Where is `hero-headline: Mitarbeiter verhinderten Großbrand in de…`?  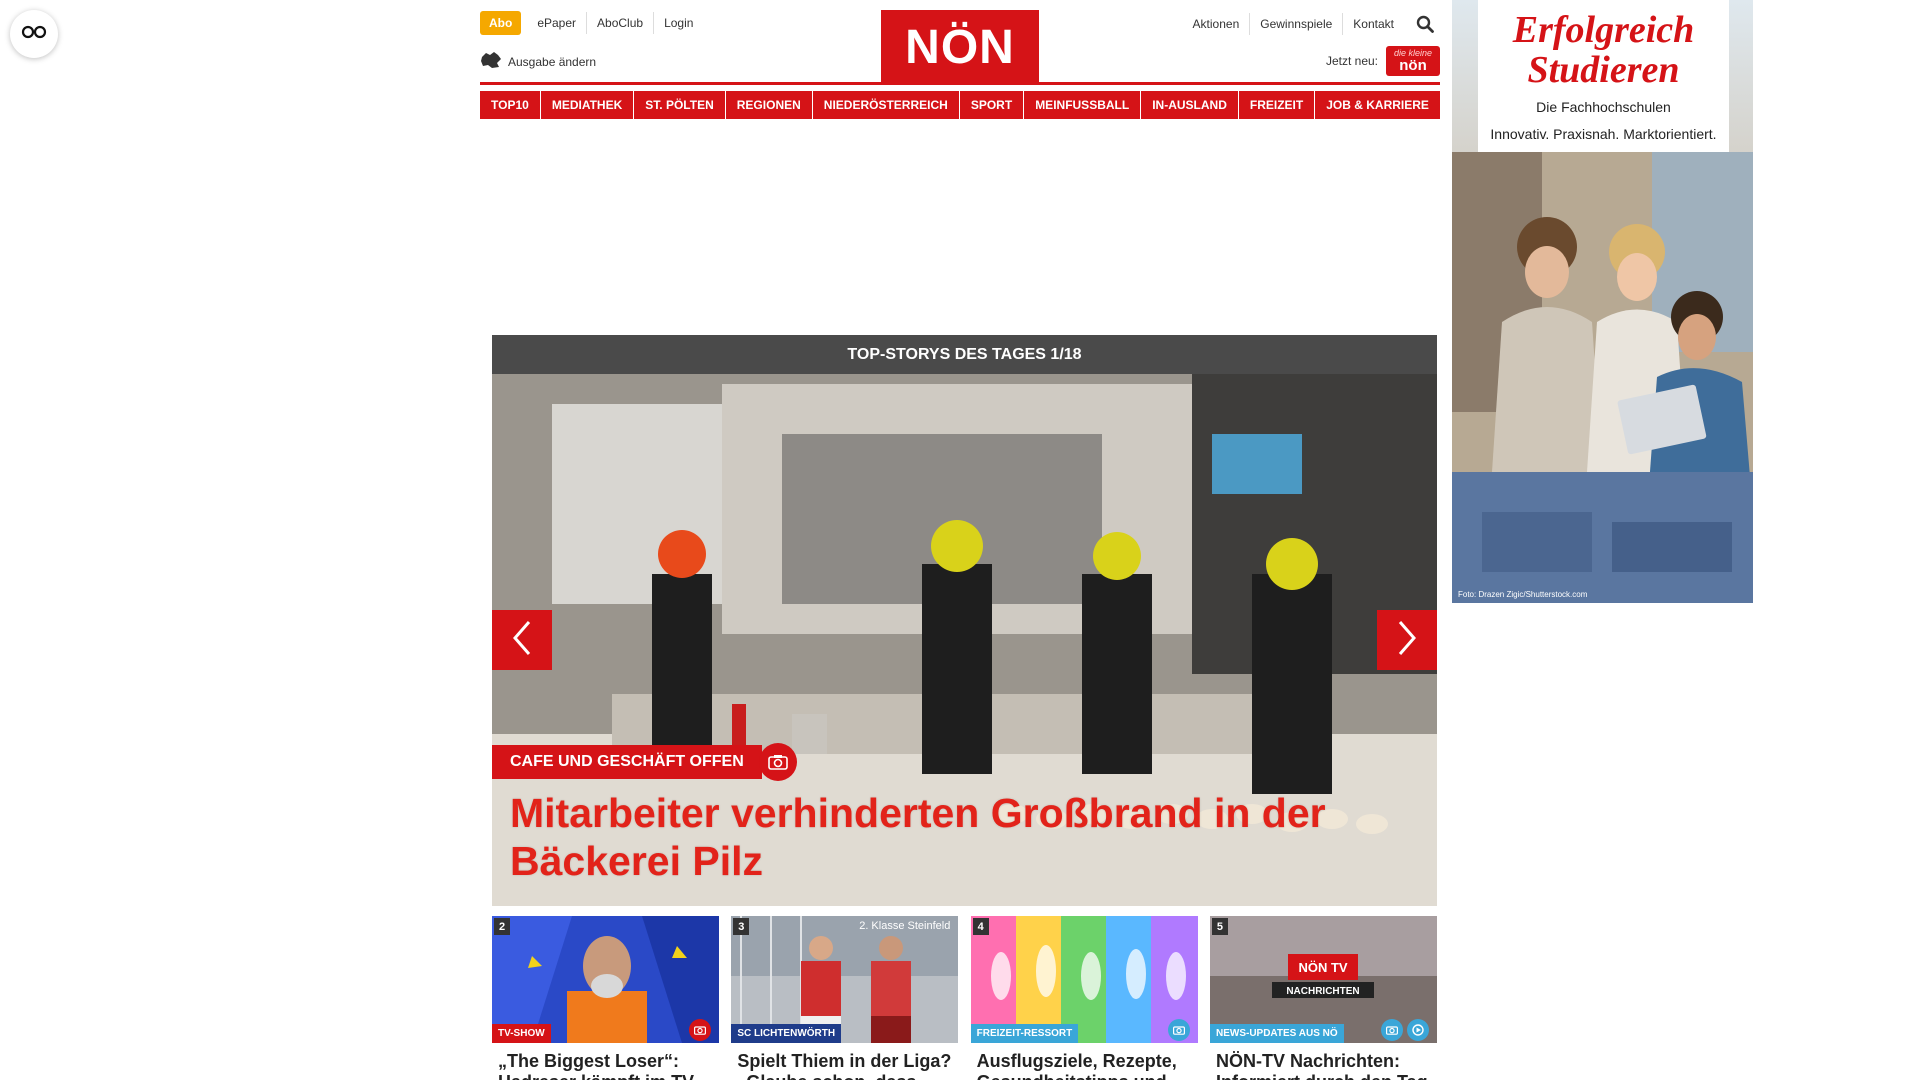
hero-headline: Mitarbeiter verhinderten Großbrand in de… is located at coordinates (970, 837).